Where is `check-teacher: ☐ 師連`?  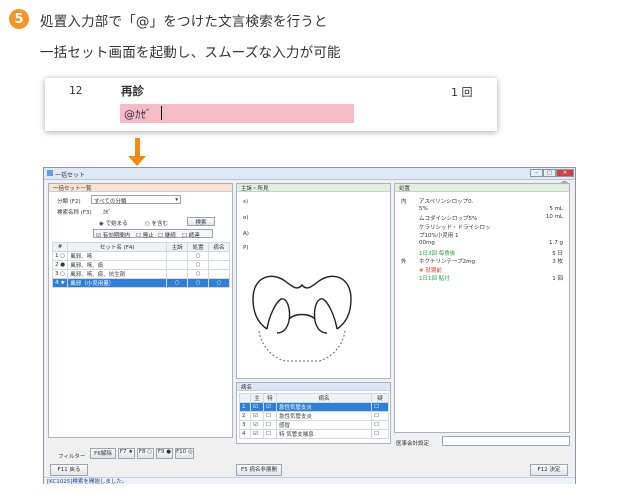
check-teacher: ☐ 師連 is located at coordinates (191, 235).